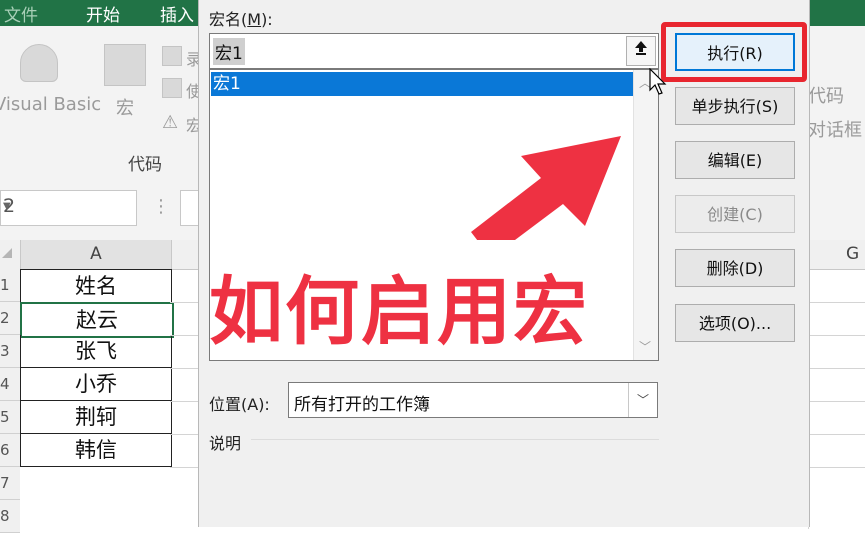 This screenshot has width=865, height=533. Describe the element at coordinates (50, 104) in the screenshot. I see `visual-basic-button: Visual Basic` at that location.